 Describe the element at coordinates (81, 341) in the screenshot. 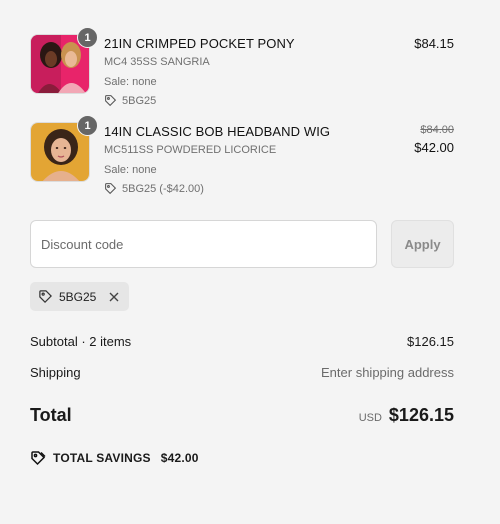

I see `subtotal-label: Subtotal · 2 items` at that location.